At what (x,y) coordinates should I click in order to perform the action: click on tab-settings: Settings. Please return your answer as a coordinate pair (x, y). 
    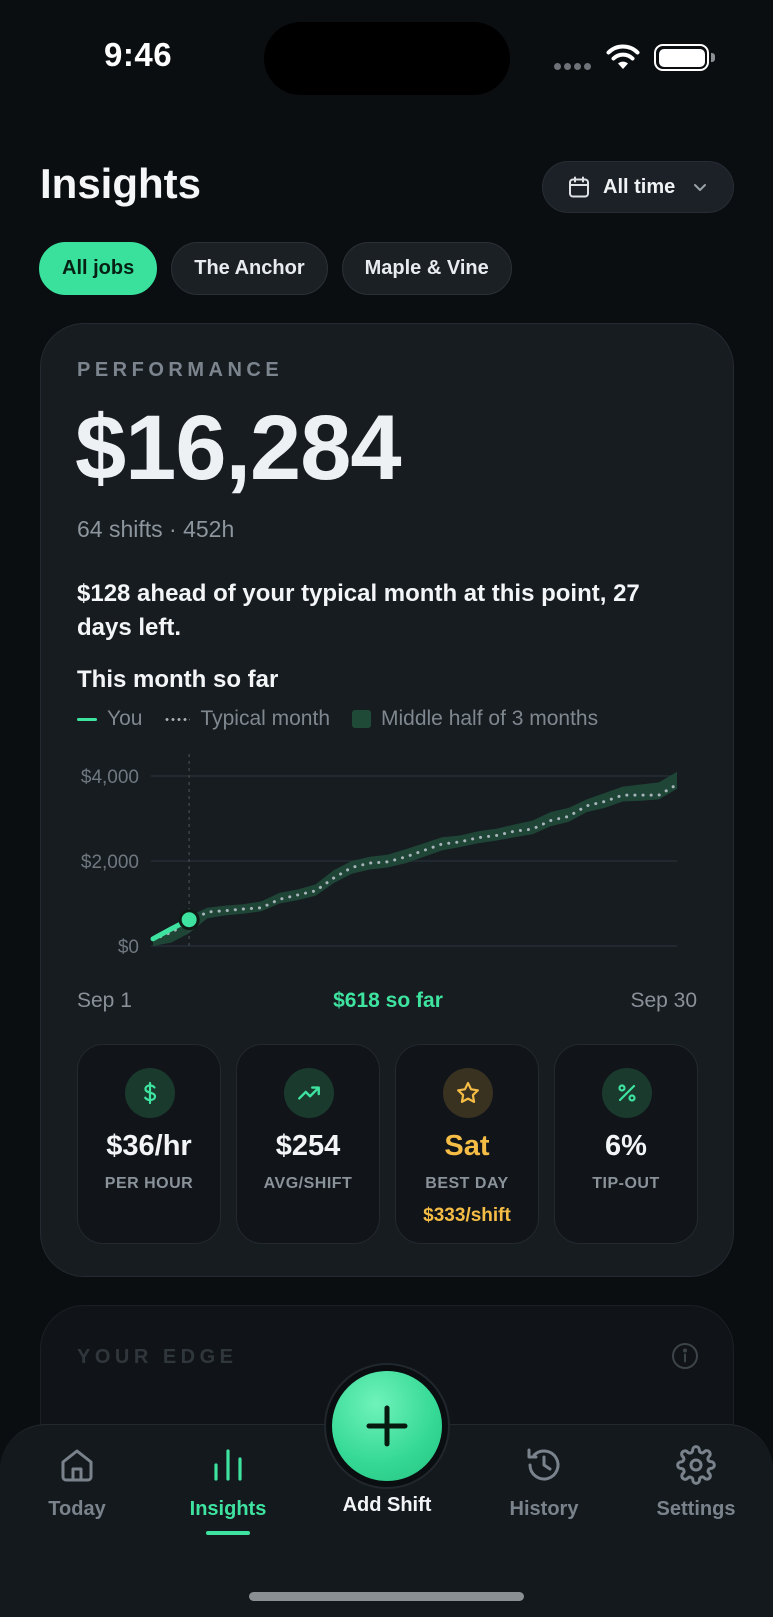
    Looking at the image, I should click on (696, 1483).